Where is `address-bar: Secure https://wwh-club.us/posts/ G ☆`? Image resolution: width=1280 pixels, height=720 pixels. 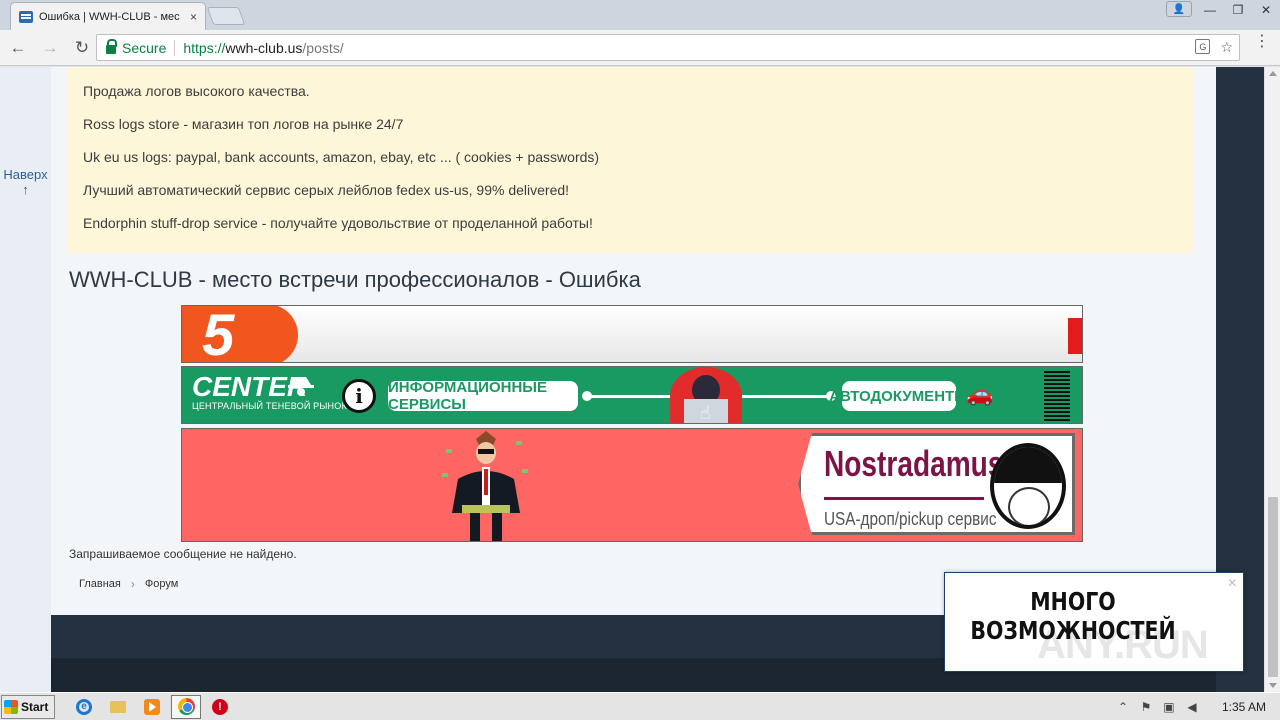 address-bar: Secure https://wwh-club.us/posts/ G ☆ is located at coordinates (668, 47).